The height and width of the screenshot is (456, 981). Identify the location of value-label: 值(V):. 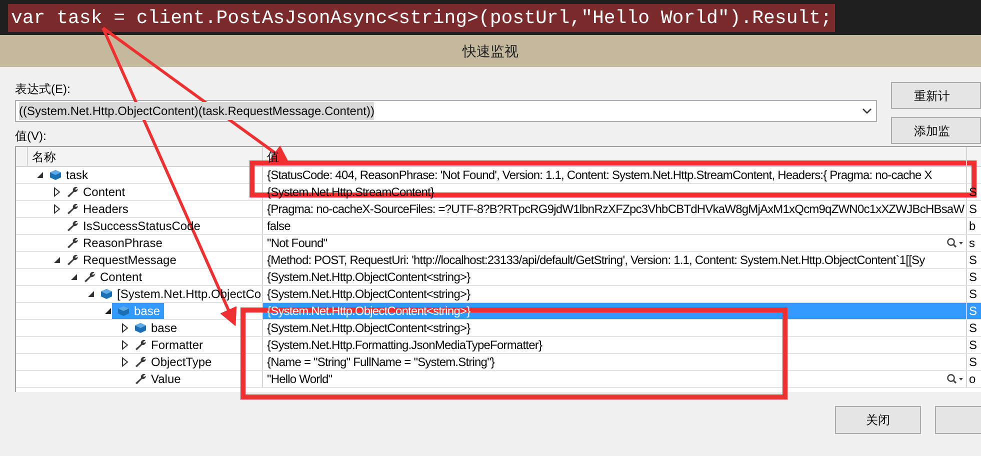
(31, 135).